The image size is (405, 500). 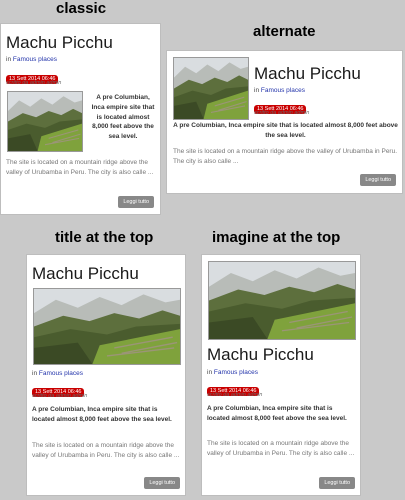 I want to click on label-title-at-top: title at the top, so click(x=104, y=237).